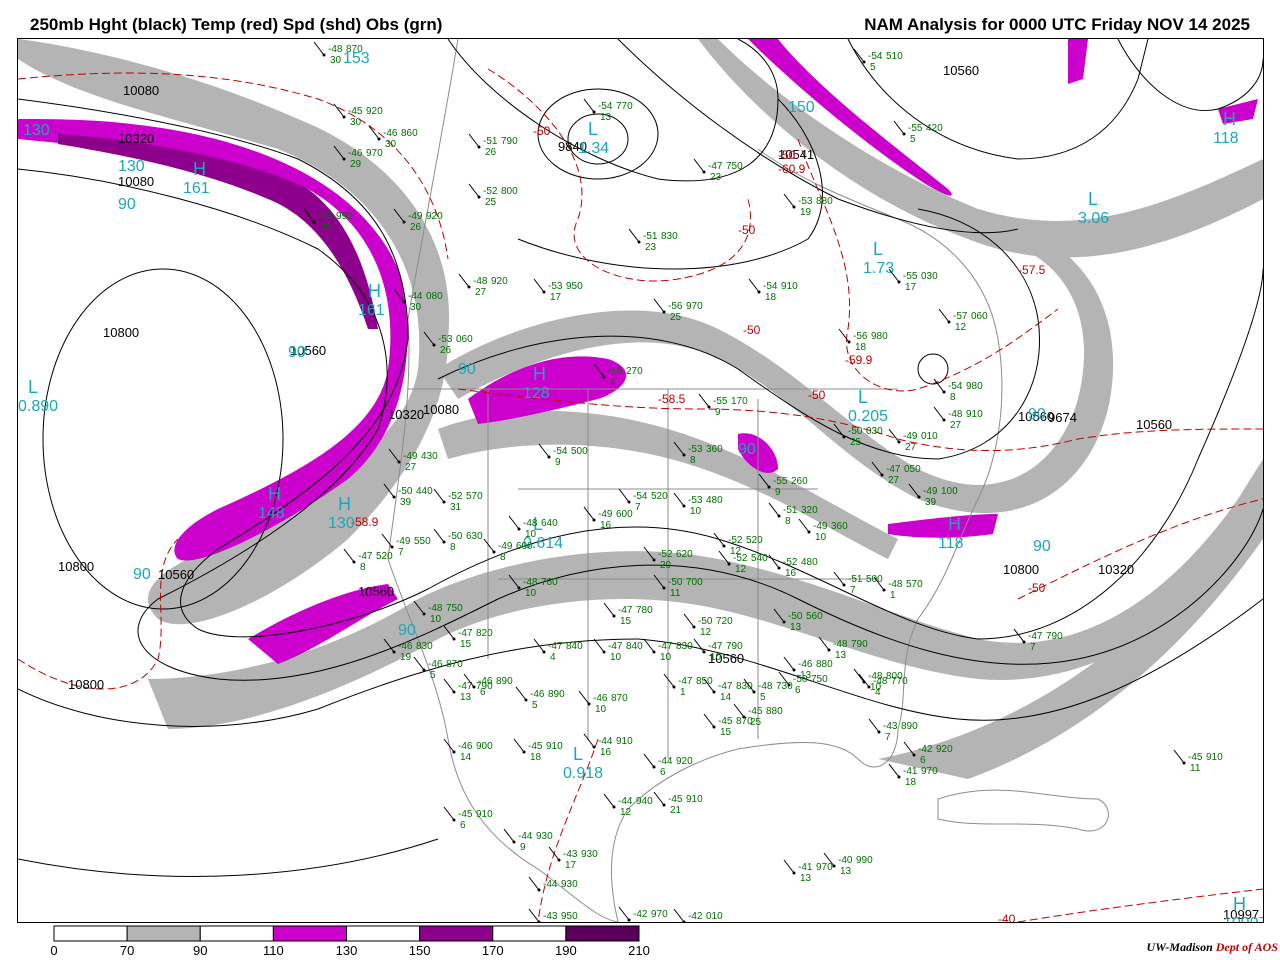 The width and height of the screenshot is (1280, 960). What do you see at coordinates (484, 746) in the screenshot?
I see `obs-height: 900` at bounding box center [484, 746].